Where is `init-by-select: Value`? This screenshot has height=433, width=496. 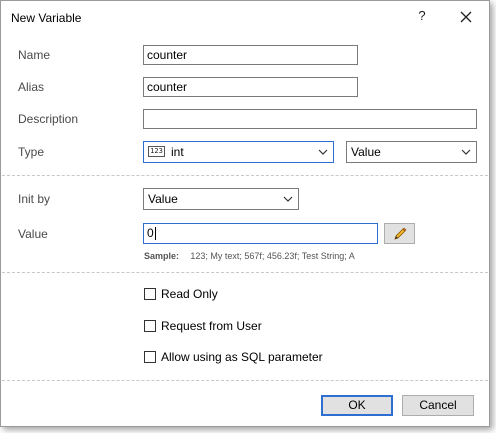 init-by-select: Value is located at coordinates (221, 199).